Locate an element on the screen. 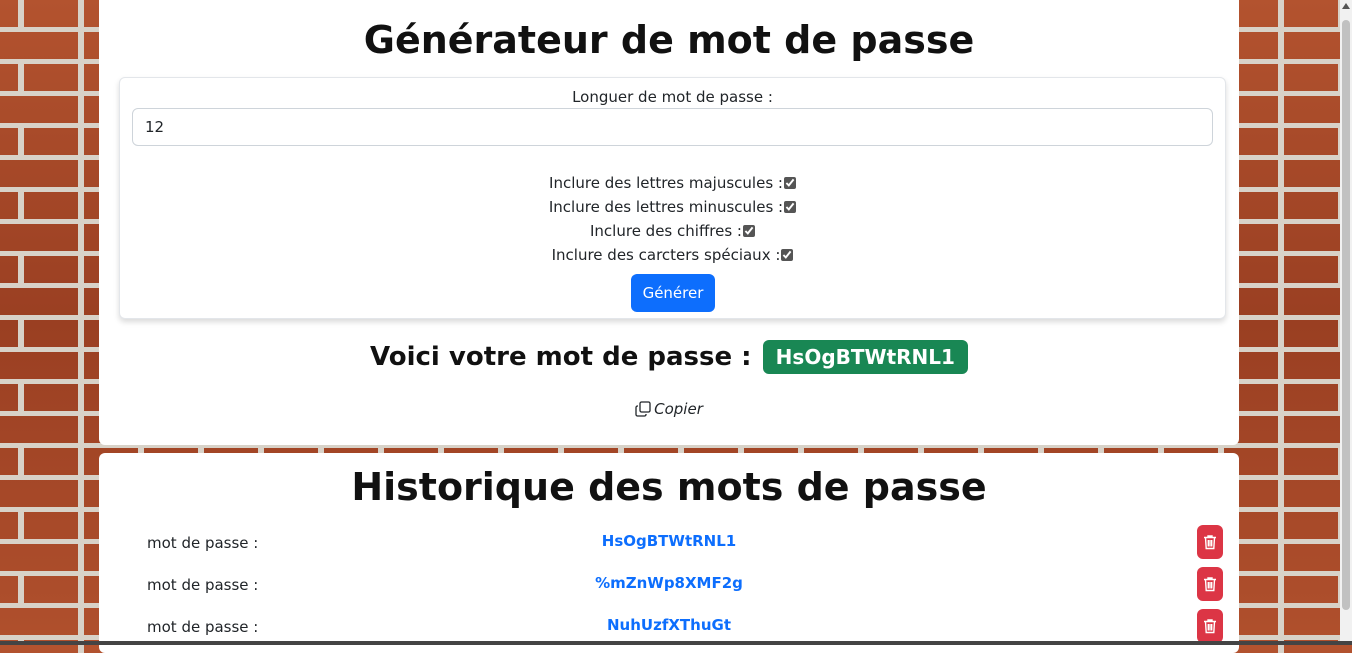  result-line: Voici votre mot de passe : HsOgBTWtRNL1 is located at coordinates (669, 357).